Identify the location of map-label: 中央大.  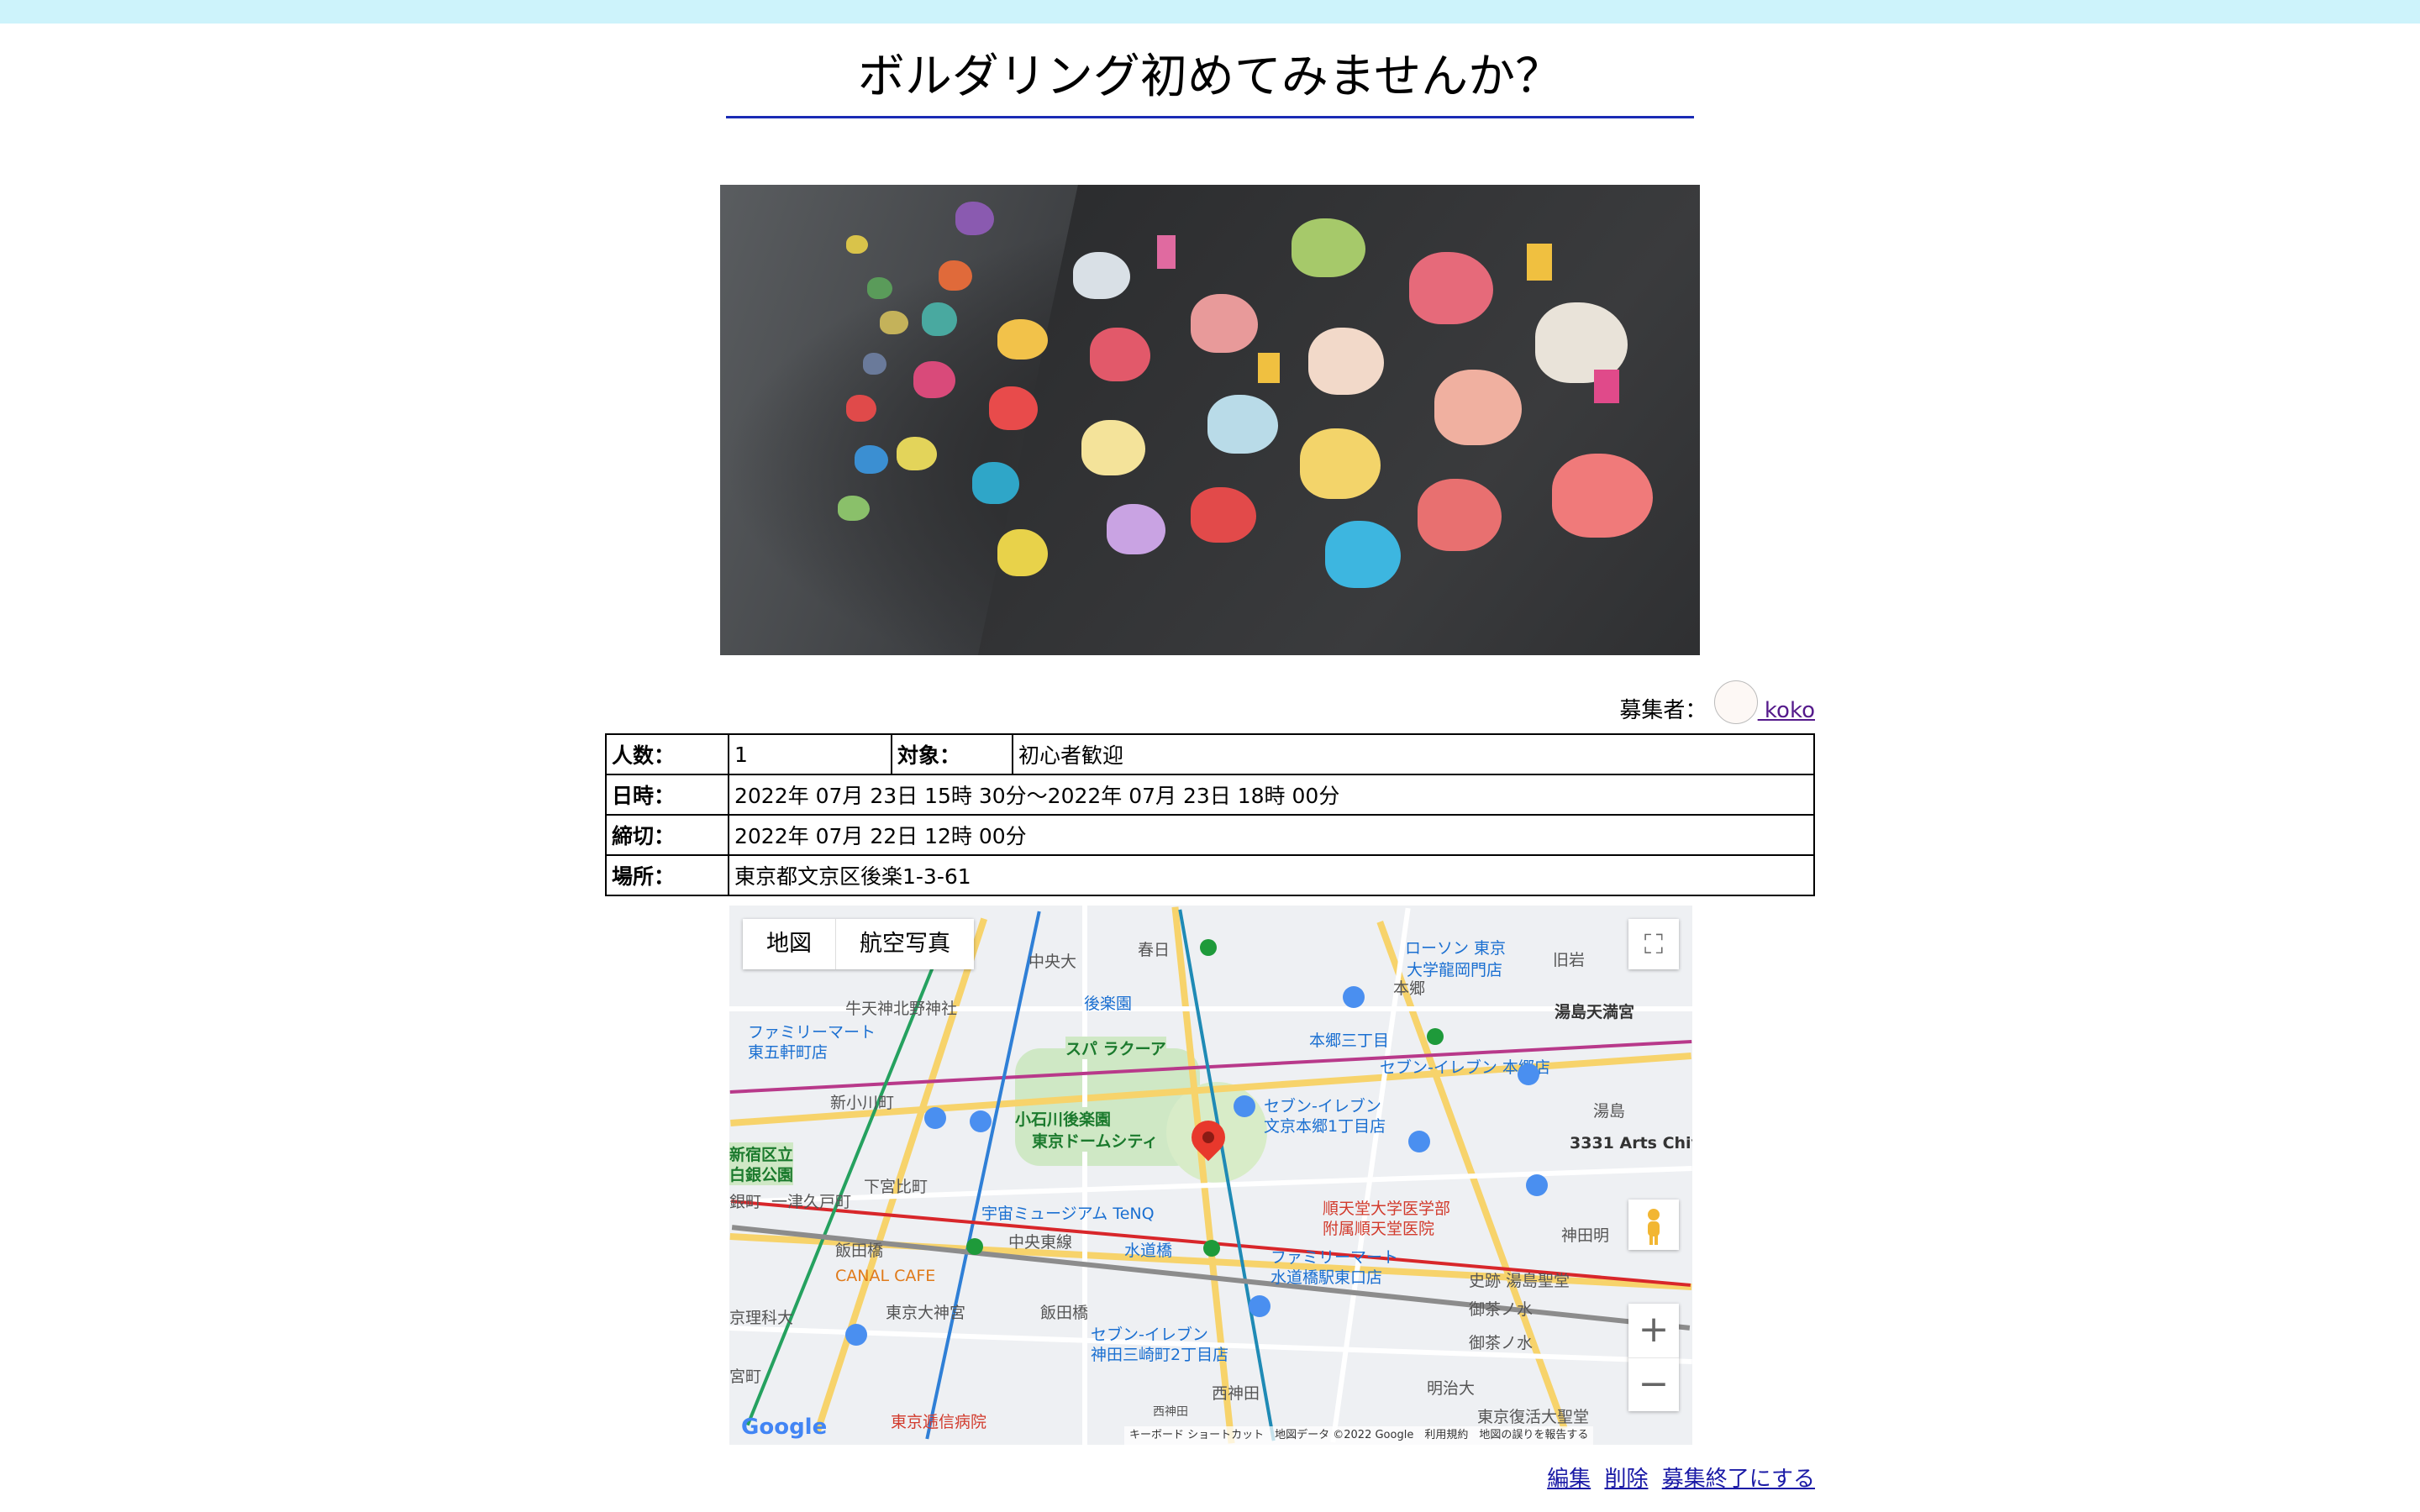
(1052, 962).